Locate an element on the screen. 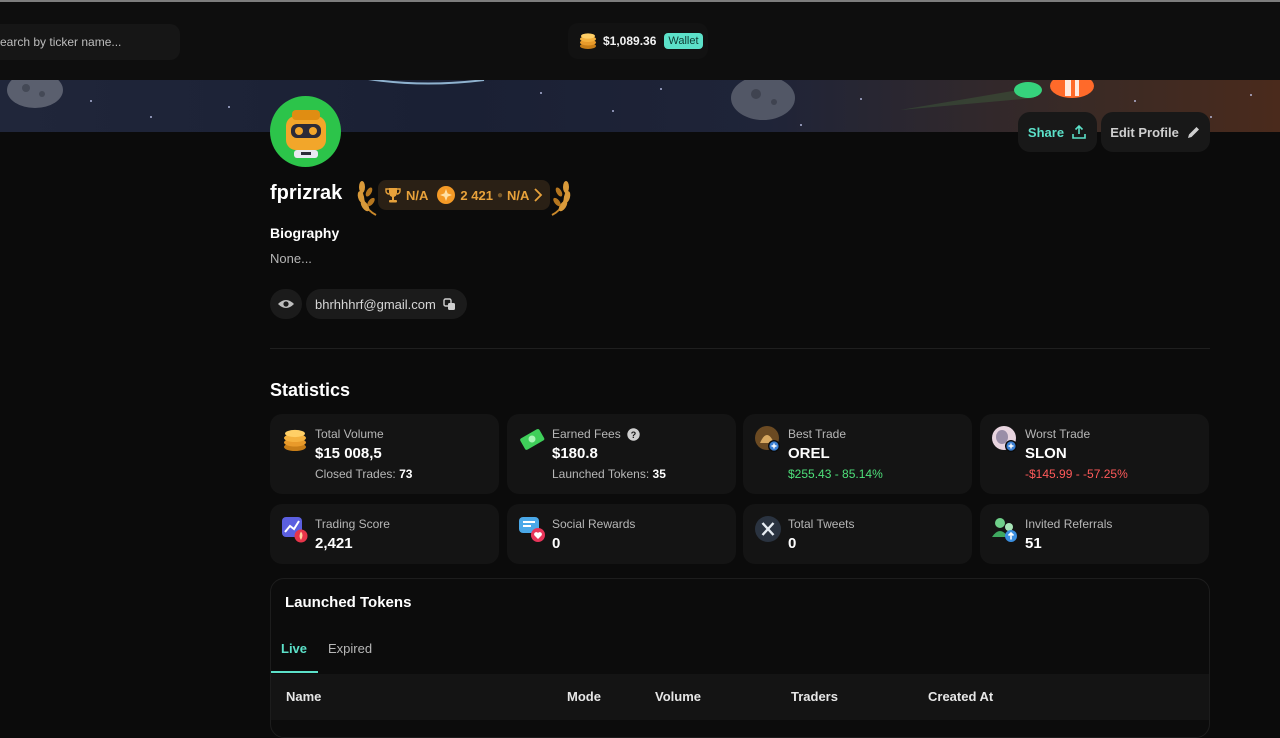  stat-sub: Closed Trades: 73 is located at coordinates (364, 474).